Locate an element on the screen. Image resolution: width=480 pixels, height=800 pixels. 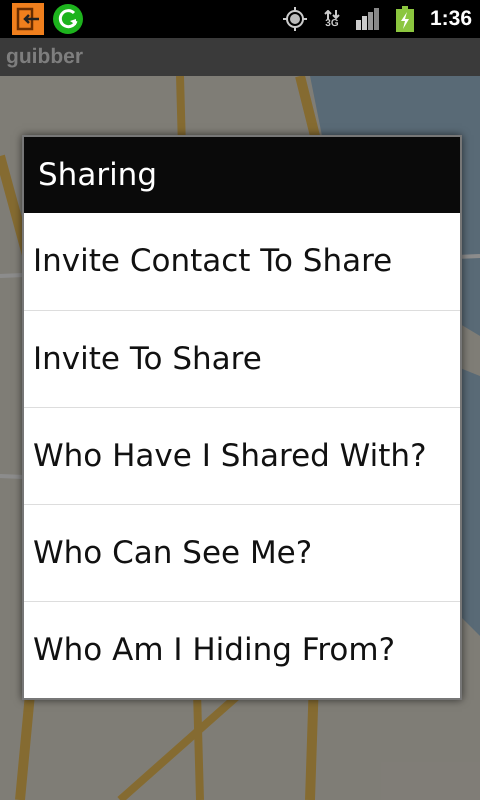
app-title: guibber is located at coordinates (44, 57).